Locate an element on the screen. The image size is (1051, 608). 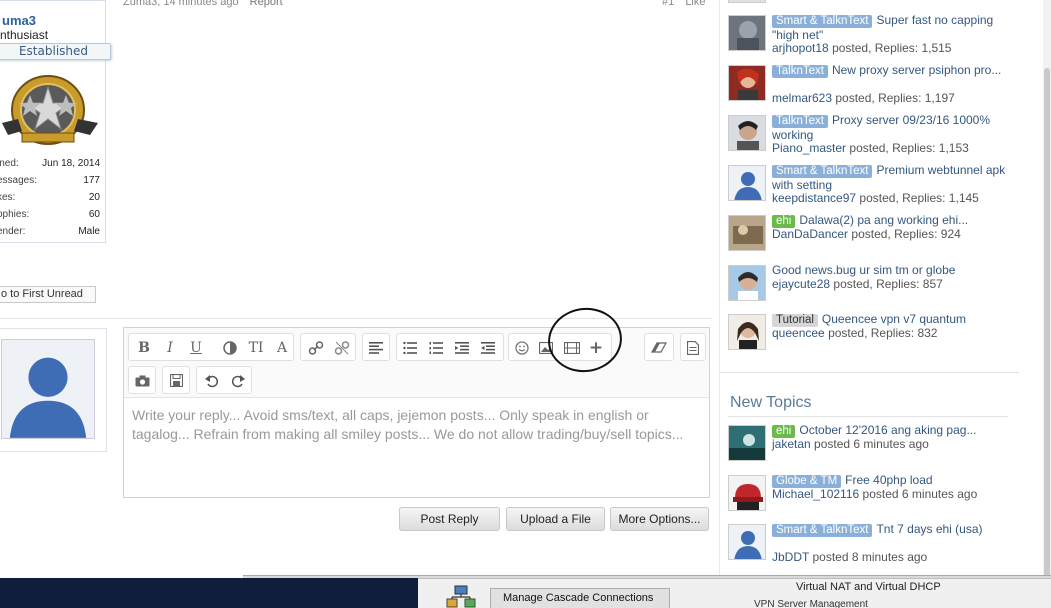
redo-icon is located at coordinates (238, 381).